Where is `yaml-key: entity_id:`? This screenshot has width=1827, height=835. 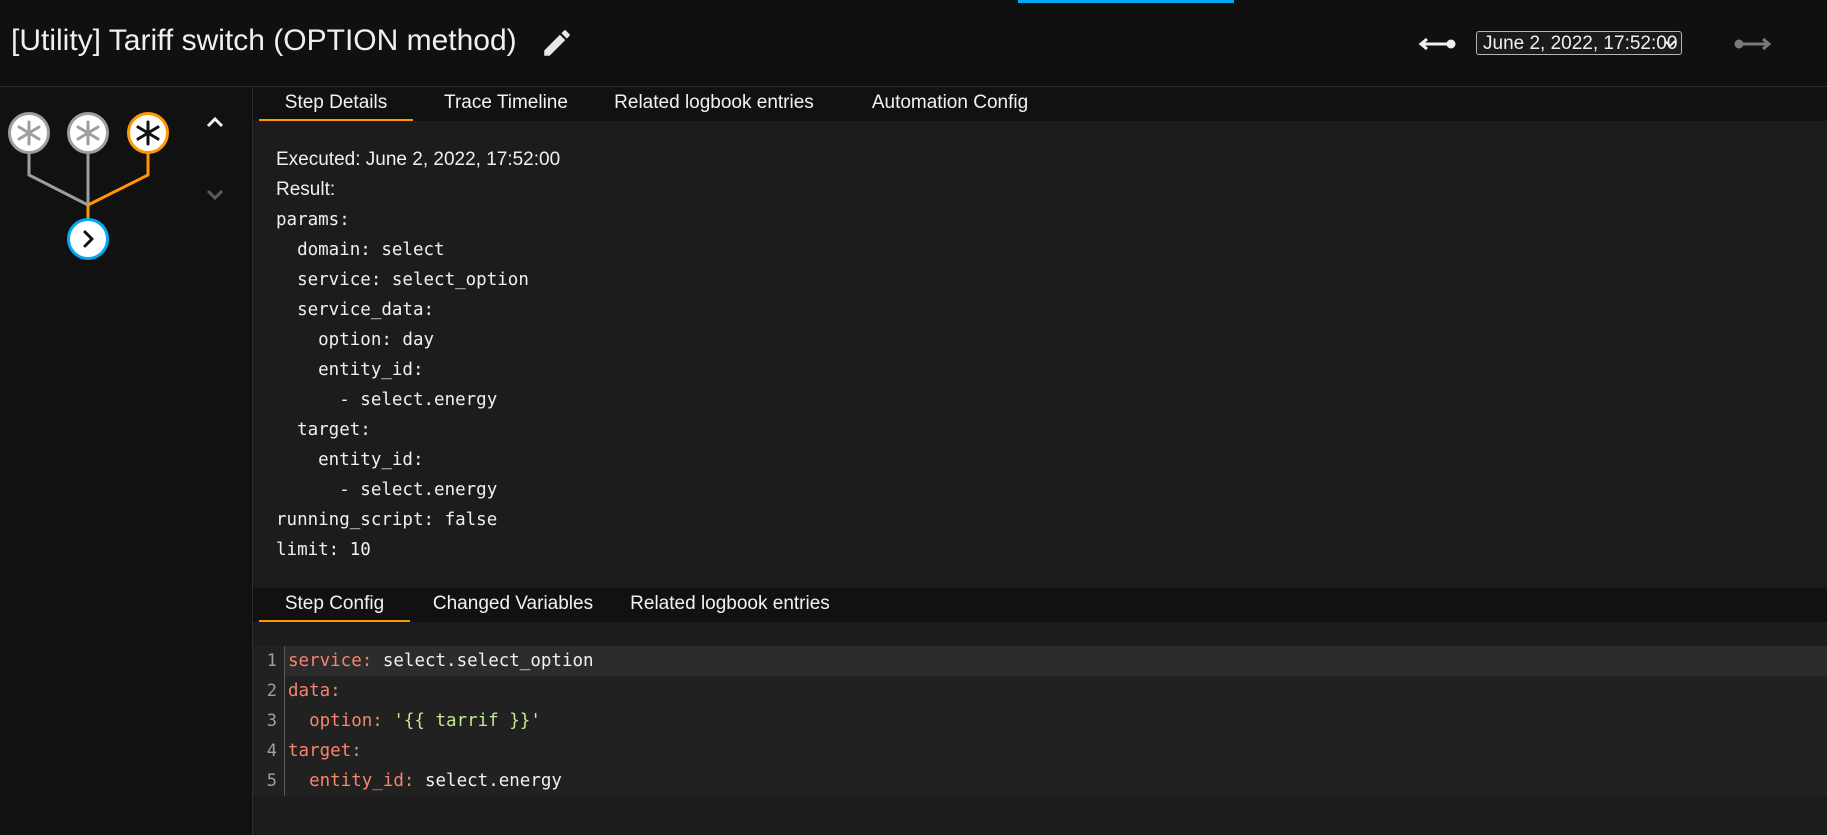 yaml-key: entity_id: is located at coordinates (351, 781).